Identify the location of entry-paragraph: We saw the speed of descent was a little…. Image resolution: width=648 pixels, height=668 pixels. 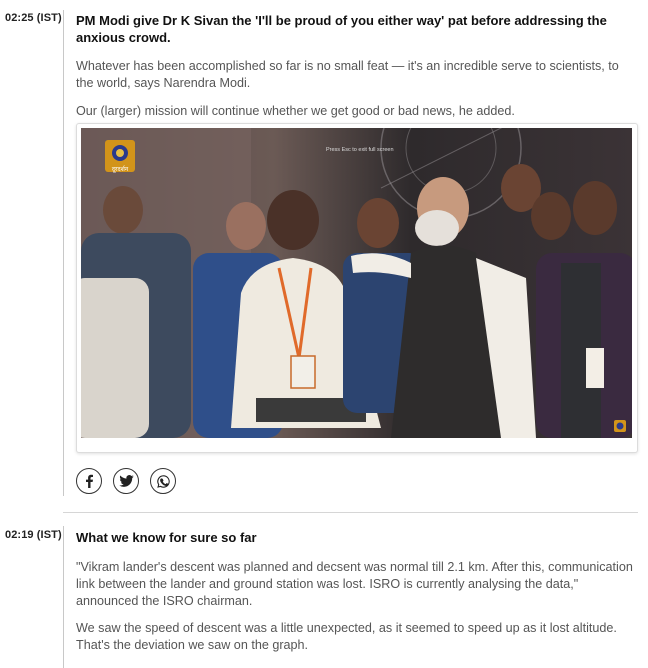
(346, 636).